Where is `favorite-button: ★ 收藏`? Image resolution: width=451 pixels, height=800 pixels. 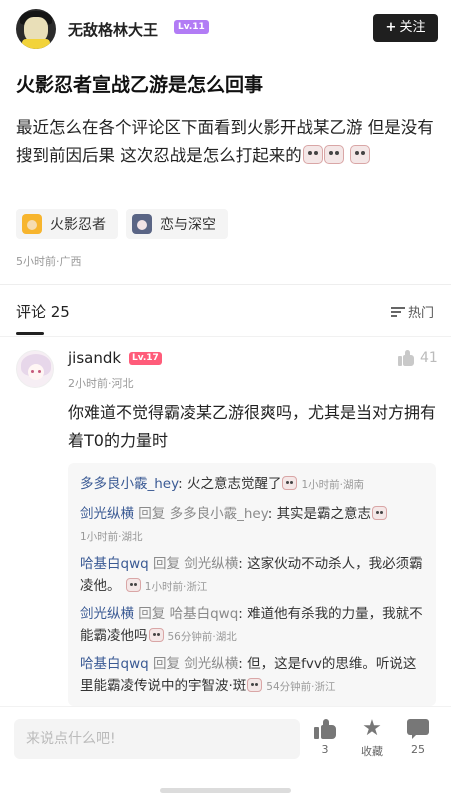 favorite-button: ★ 收藏 is located at coordinates (372, 737).